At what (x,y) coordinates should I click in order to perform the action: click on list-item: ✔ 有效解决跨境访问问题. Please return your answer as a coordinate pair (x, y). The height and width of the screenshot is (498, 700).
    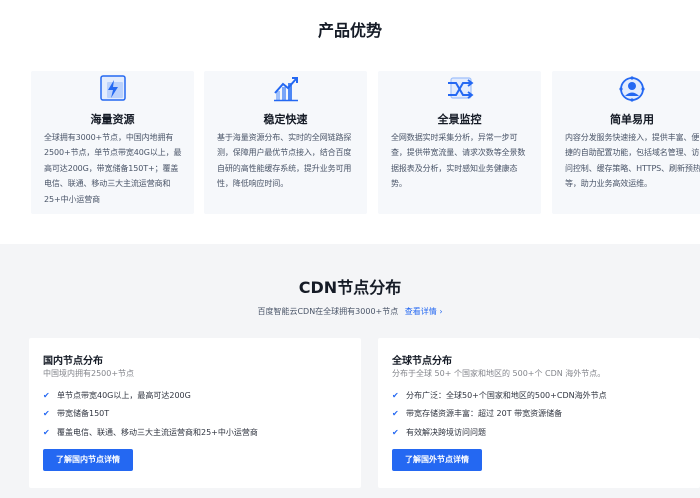
    Looking at the image, I should click on (542, 432).